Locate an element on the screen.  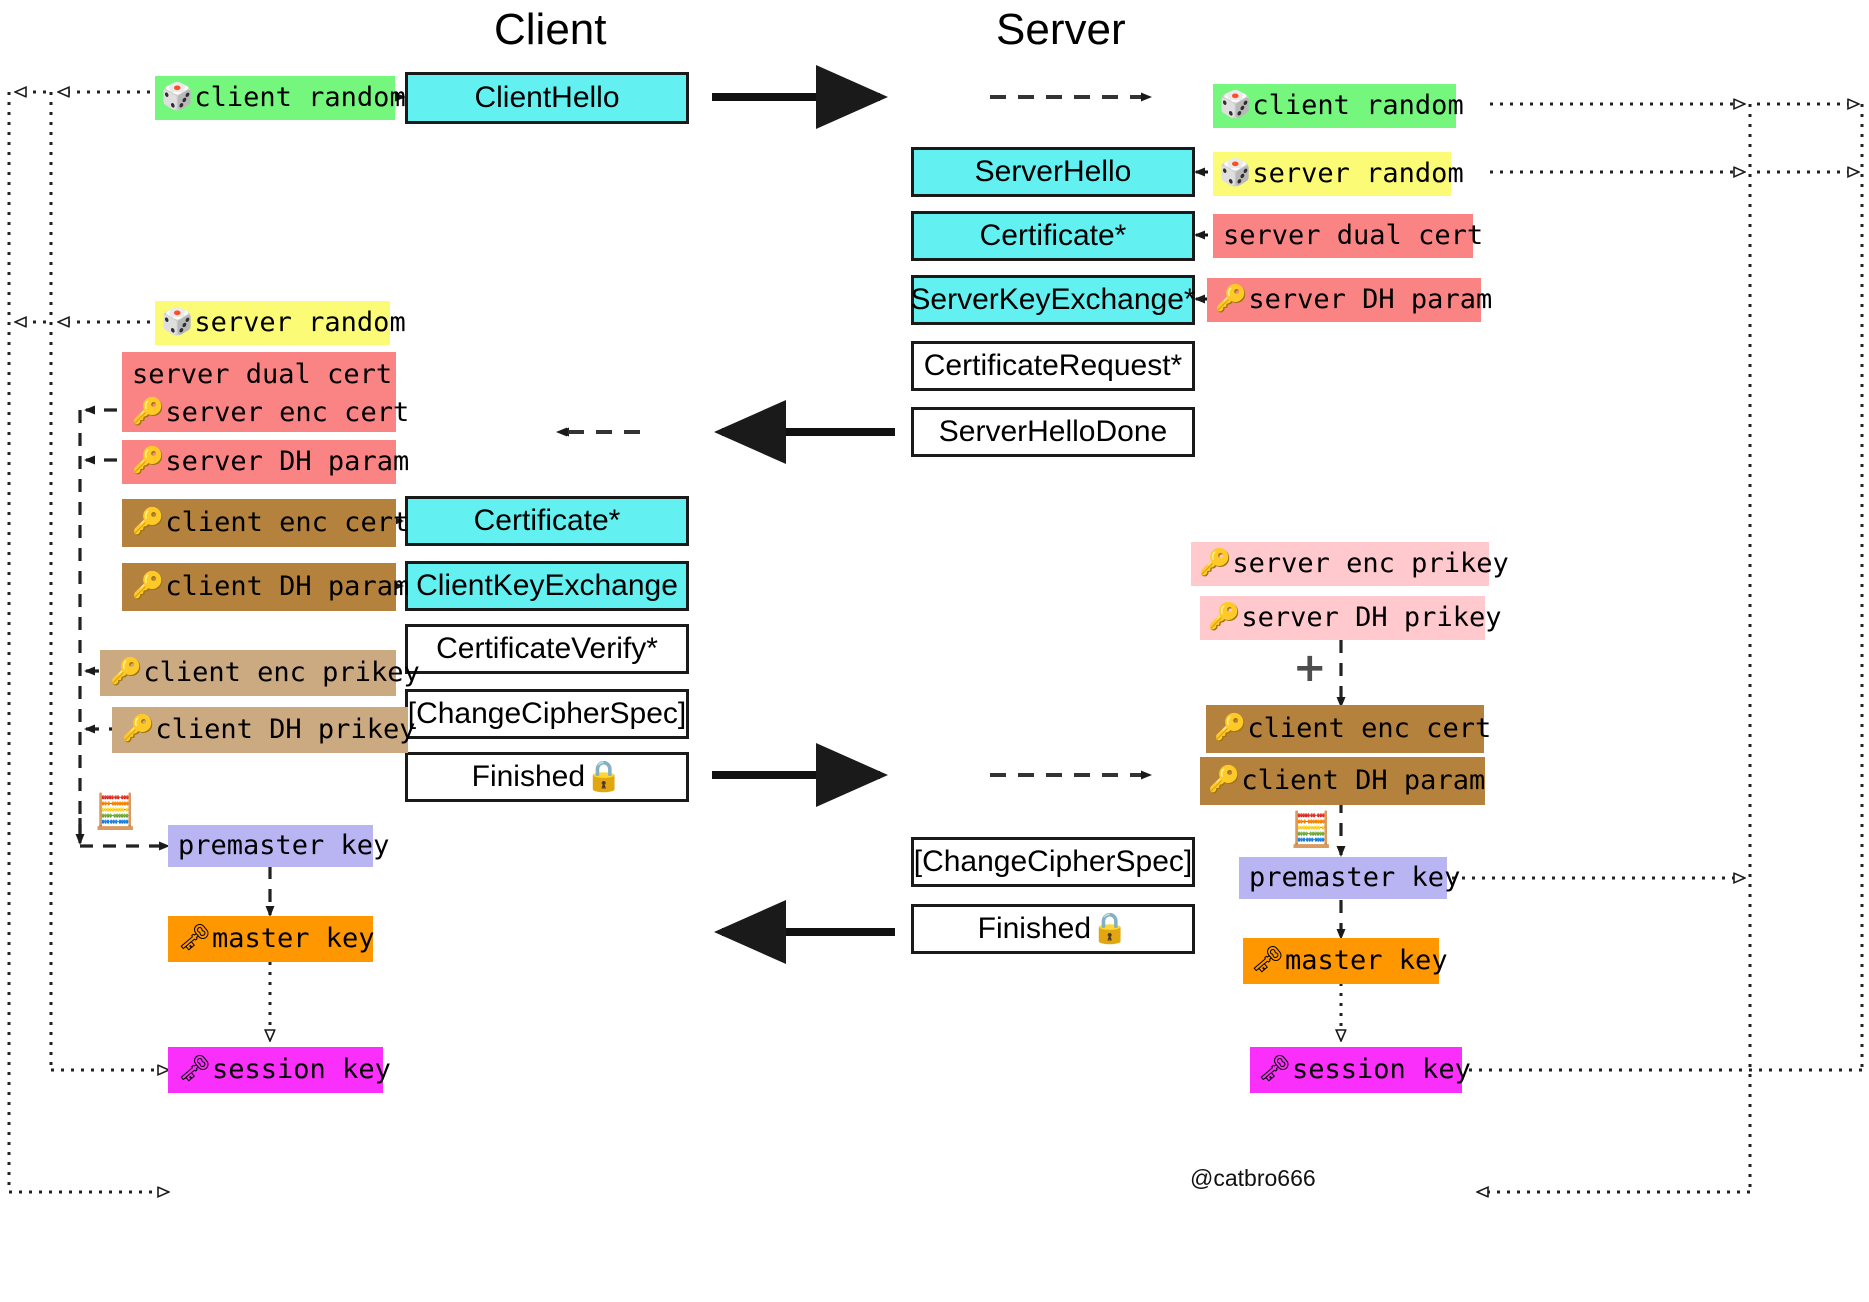
client-chip-client-random: 🎲 client random is located at coordinates (280, 98).